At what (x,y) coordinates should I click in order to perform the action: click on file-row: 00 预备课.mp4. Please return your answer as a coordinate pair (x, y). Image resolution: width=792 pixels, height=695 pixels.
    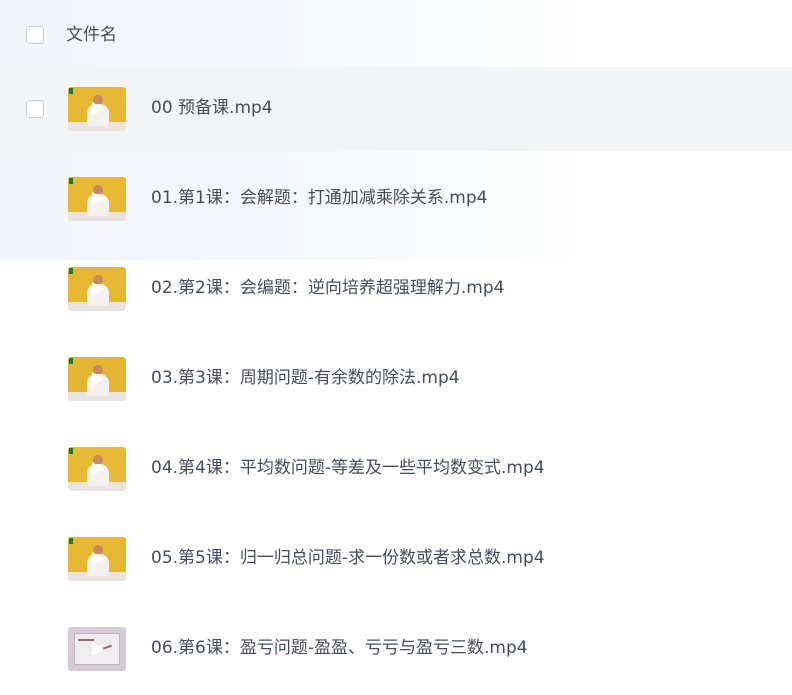
    Looking at the image, I should click on (402, 109).